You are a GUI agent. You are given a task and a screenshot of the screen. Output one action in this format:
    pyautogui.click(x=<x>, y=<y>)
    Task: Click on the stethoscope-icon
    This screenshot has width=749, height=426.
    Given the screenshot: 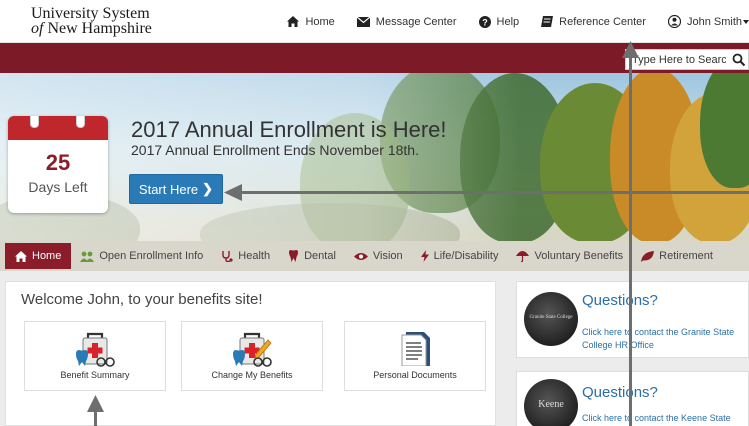 What is the action you would take?
    pyautogui.click(x=227, y=256)
    